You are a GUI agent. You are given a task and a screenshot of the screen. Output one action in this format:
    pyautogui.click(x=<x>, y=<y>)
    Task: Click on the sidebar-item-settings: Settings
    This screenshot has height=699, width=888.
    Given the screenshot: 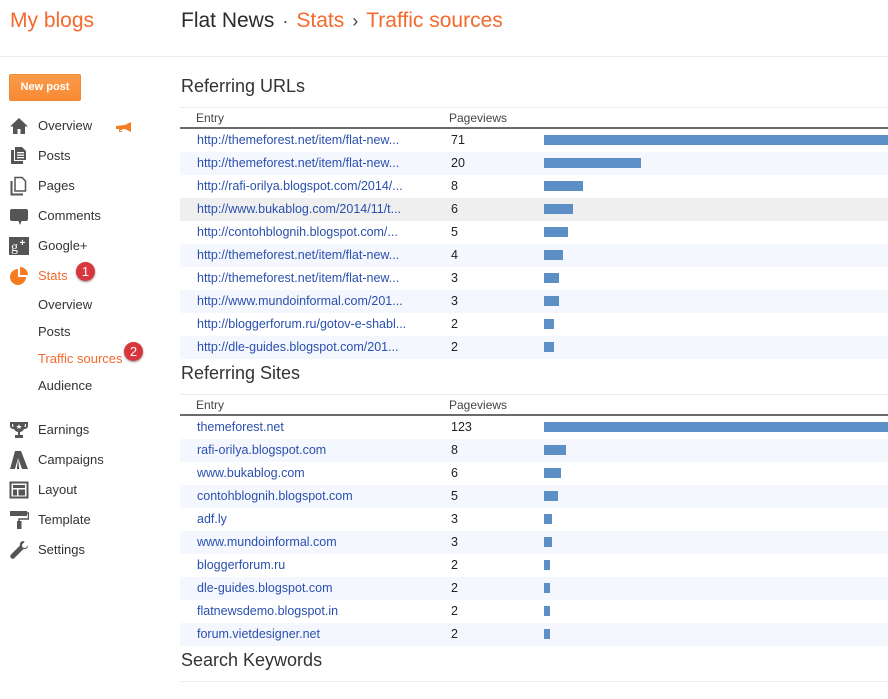 What is the action you would take?
    pyautogui.click(x=80, y=550)
    